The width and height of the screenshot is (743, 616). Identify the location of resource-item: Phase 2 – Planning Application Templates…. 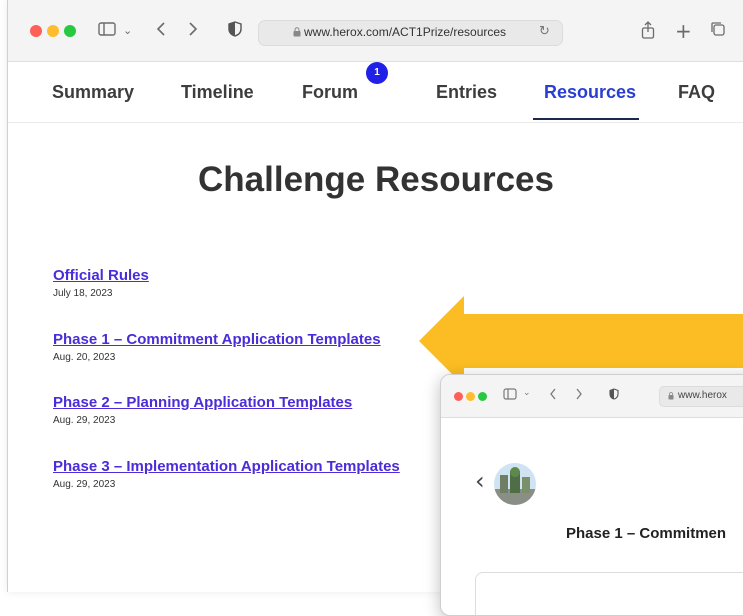
(202, 410).